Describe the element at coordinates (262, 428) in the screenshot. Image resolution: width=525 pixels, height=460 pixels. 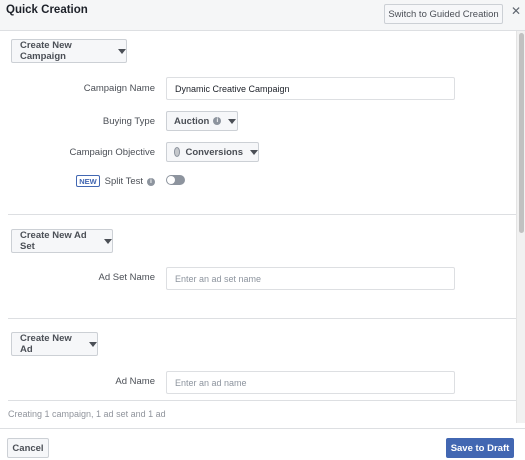
I see `footer-divider` at that location.